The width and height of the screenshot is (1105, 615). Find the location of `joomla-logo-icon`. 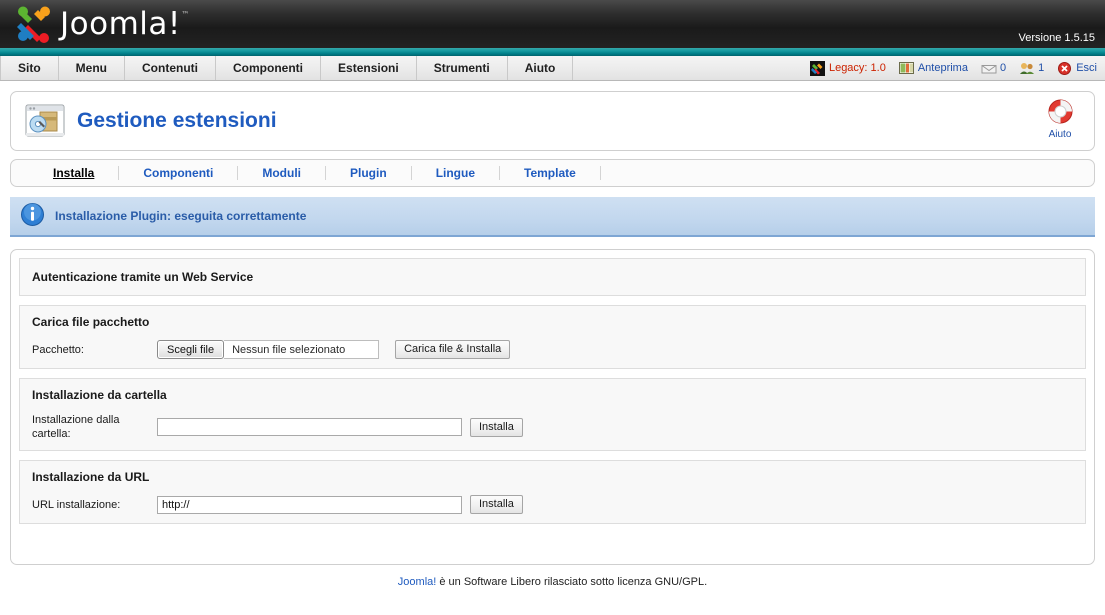

joomla-logo-icon is located at coordinates (35, 24).